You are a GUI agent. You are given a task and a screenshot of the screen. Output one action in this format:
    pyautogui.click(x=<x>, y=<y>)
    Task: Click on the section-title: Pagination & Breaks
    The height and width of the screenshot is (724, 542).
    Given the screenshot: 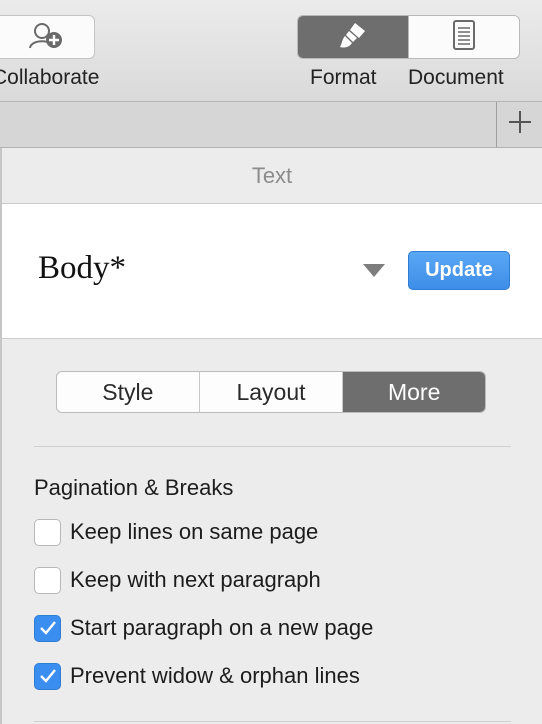 What is the action you would take?
    pyautogui.click(x=134, y=487)
    